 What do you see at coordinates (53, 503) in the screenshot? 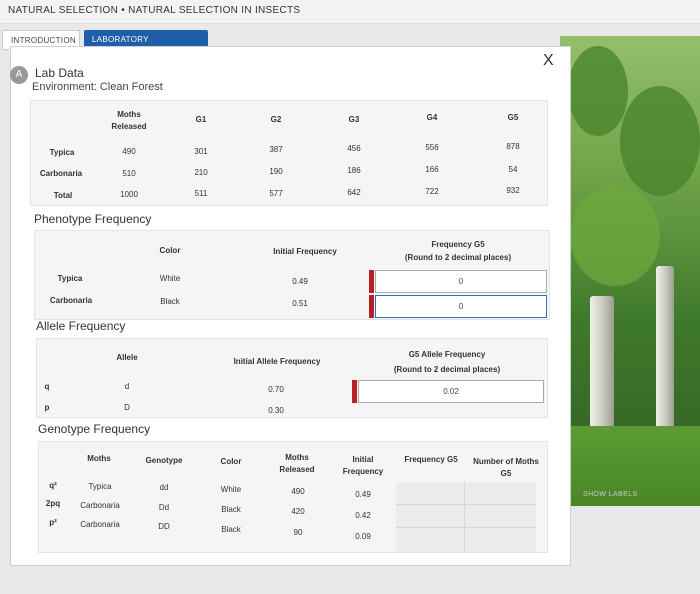
I see `genotype-symbol: 2pq` at bounding box center [53, 503].